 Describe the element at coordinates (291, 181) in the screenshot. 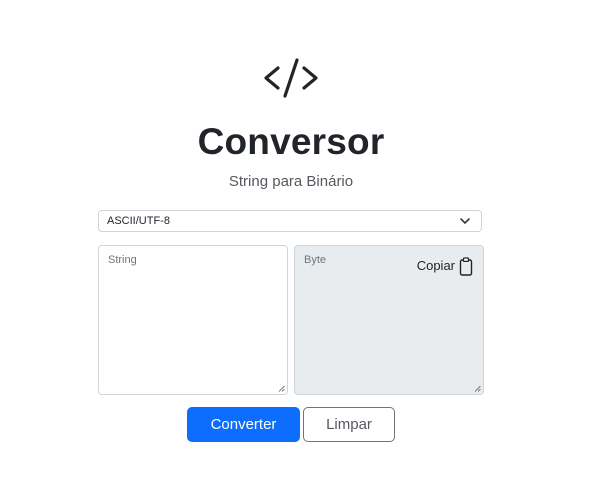

I see `page-subtitle: String para Binário` at that location.